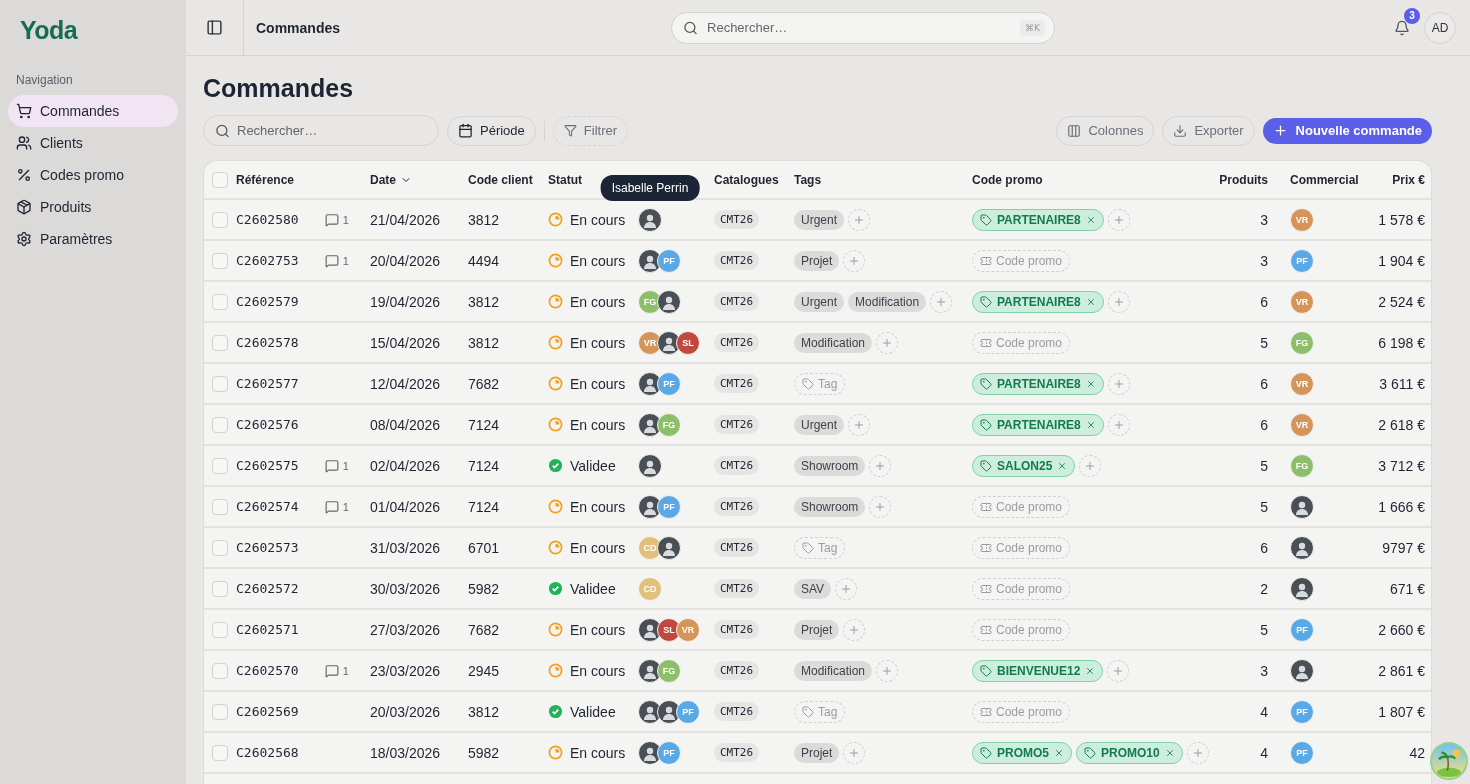  What do you see at coordinates (819, 301) in the screenshot?
I see `tag: Urgent` at bounding box center [819, 301].